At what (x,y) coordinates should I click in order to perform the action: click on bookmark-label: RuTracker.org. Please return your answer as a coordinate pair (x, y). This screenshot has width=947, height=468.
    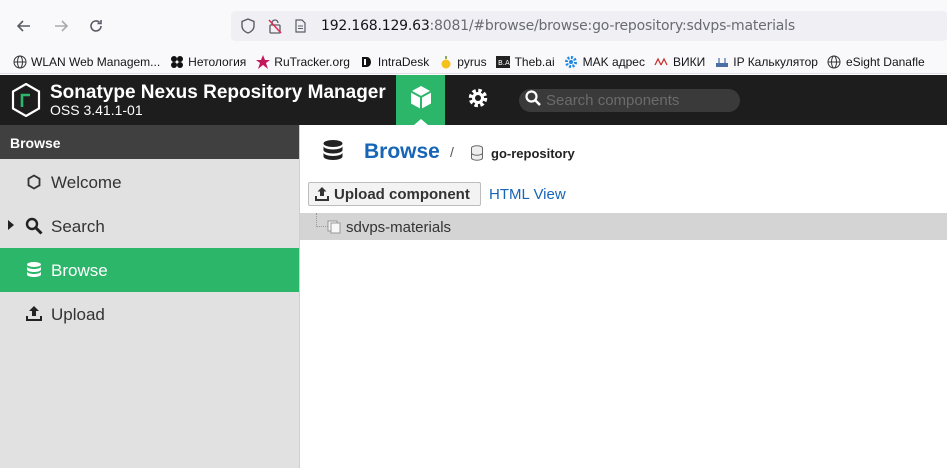
    Looking at the image, I should click on (312, 61).